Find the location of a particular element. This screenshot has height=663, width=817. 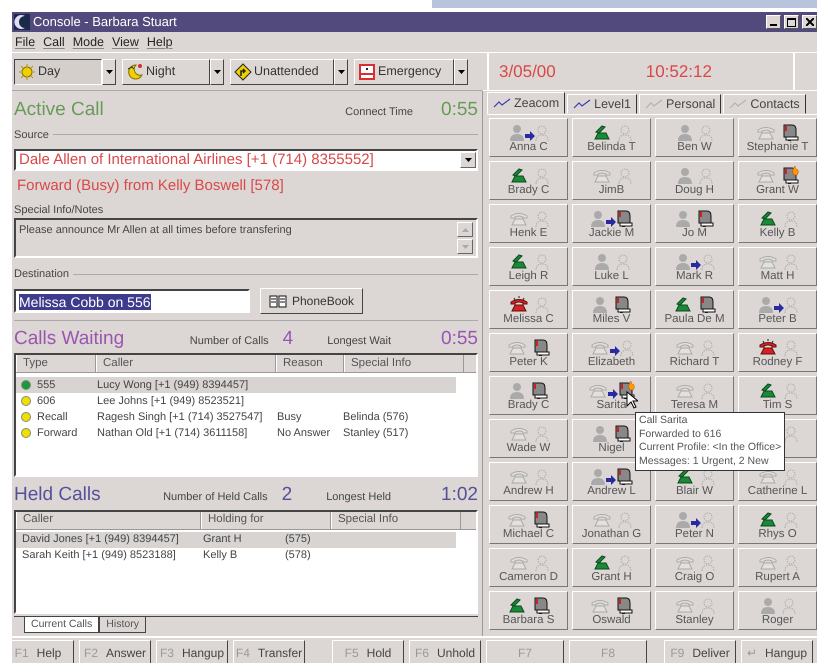

menu-item: Help is located at coordinates (159, 42).